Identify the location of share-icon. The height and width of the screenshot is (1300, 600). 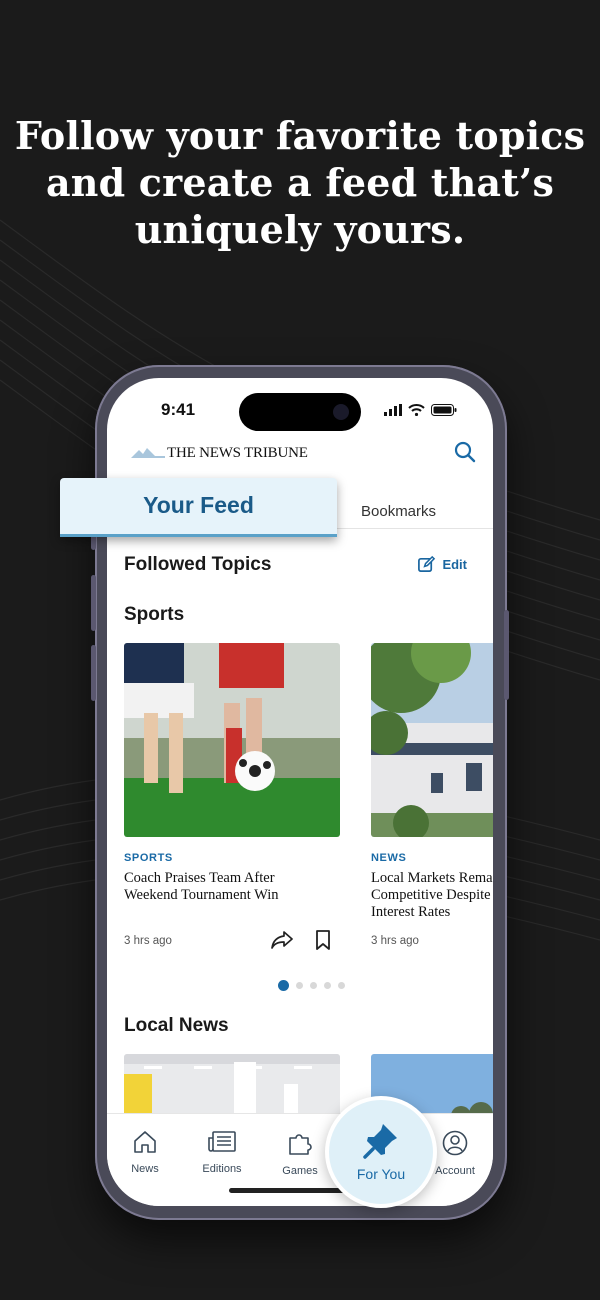
(282, 940).